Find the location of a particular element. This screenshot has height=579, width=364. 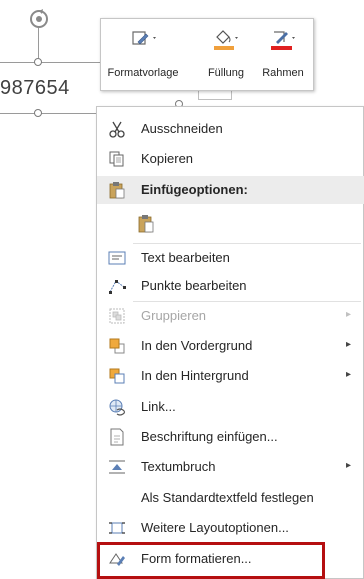

shape-style-label: Formatvorlage is located at coordinates (143, 73).